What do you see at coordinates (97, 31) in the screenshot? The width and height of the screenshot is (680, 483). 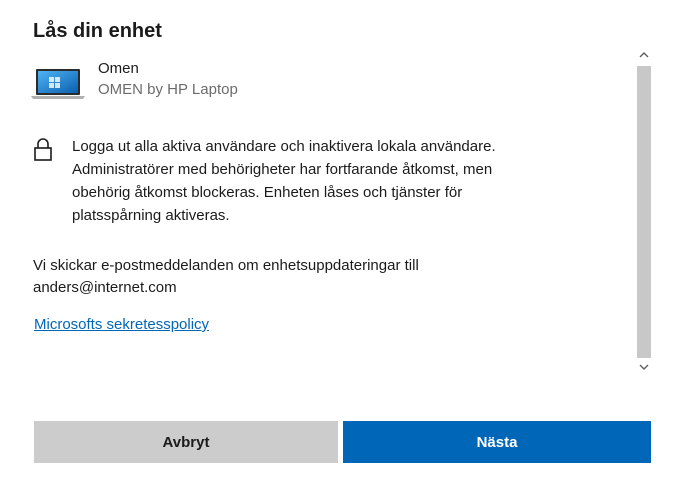 I see `dialog-title: Lås din enhet` at bounding box center [97, 31].